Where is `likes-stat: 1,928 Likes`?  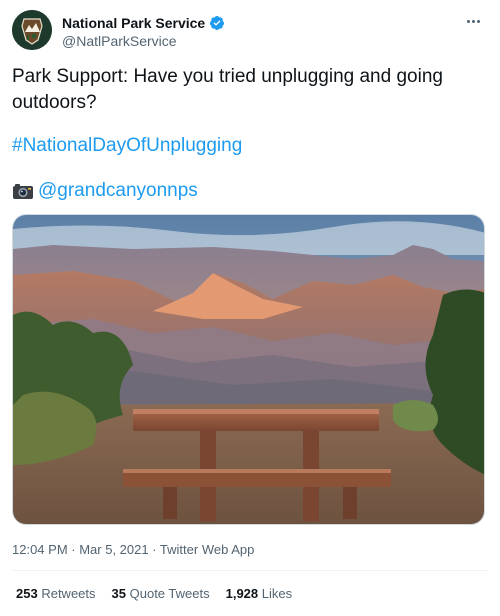 likes-stat: 1,928 Likes is located at coordinates (259, 594).